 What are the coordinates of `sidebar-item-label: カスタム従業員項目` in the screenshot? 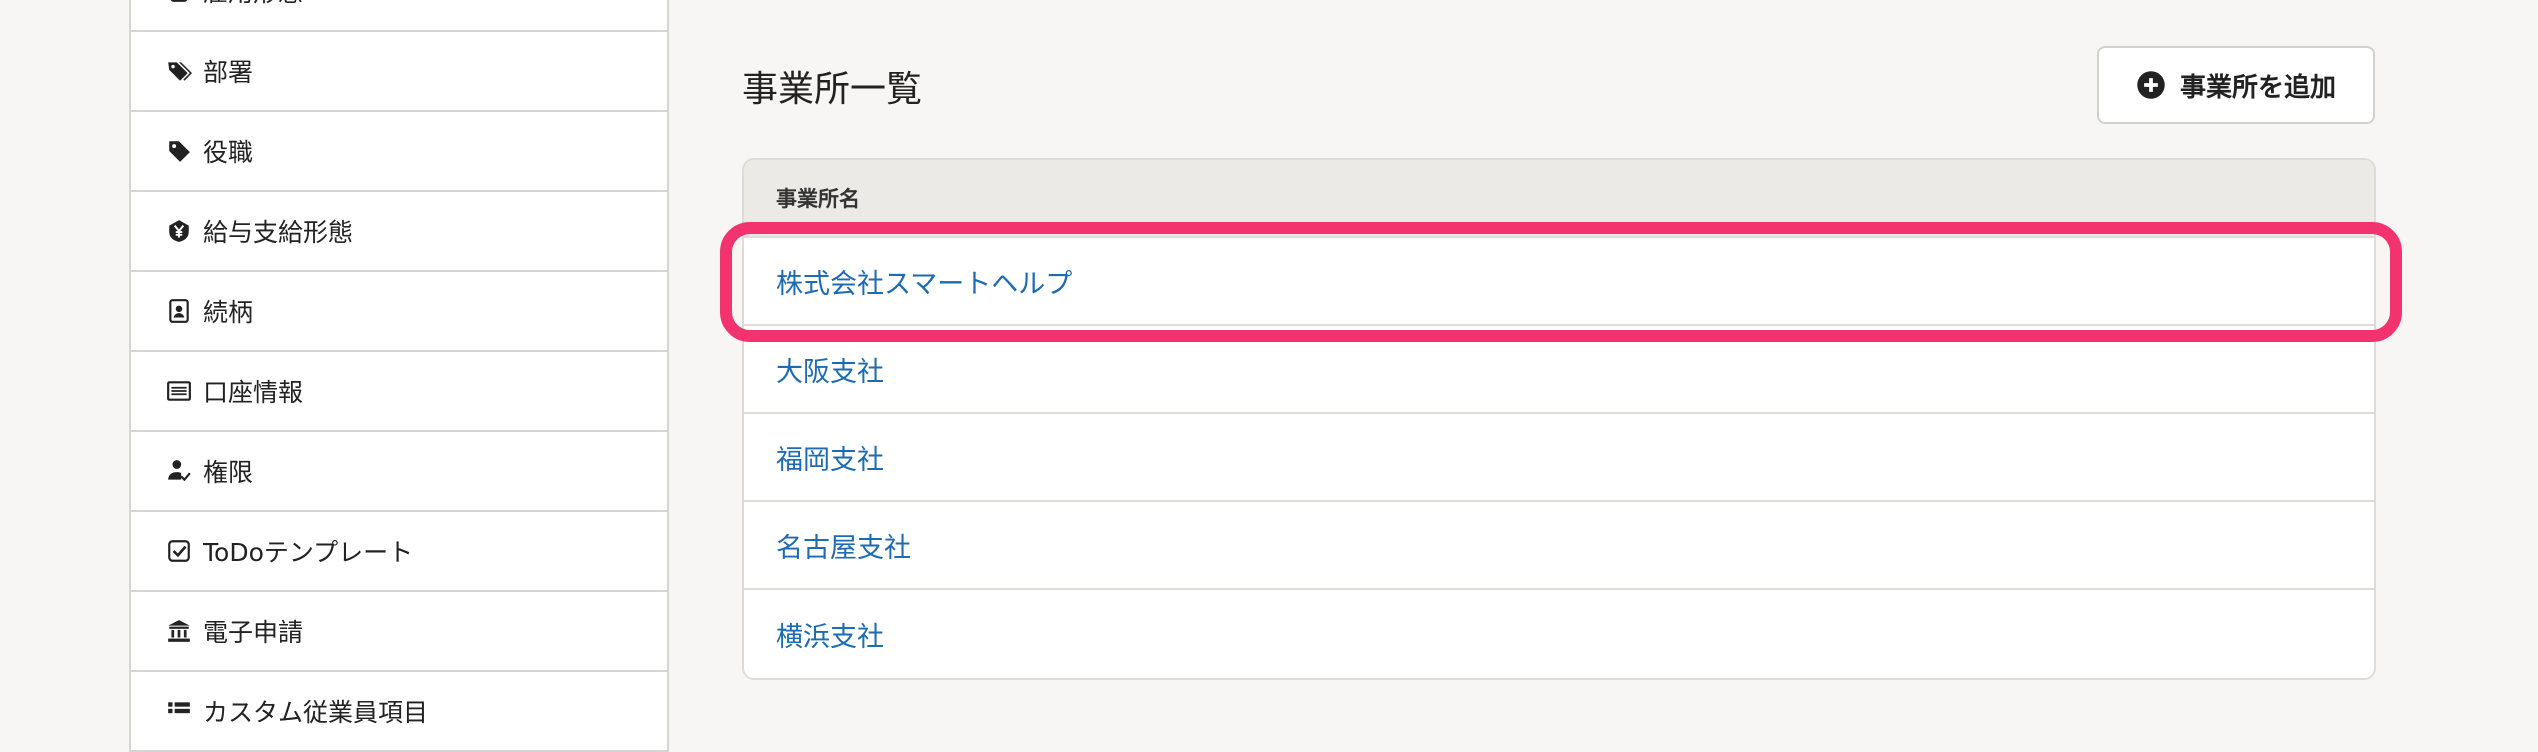 It's located at (316, 712).